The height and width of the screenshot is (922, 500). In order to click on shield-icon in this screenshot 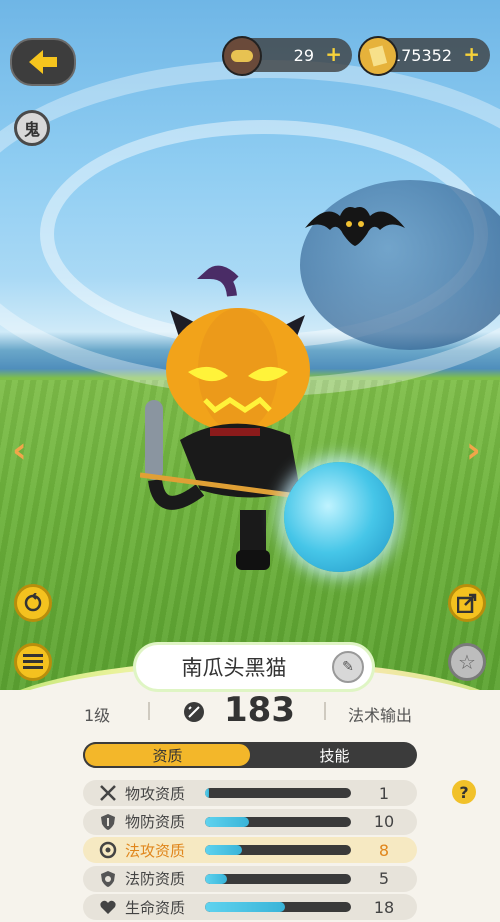, I will do `click(108, 822)`.